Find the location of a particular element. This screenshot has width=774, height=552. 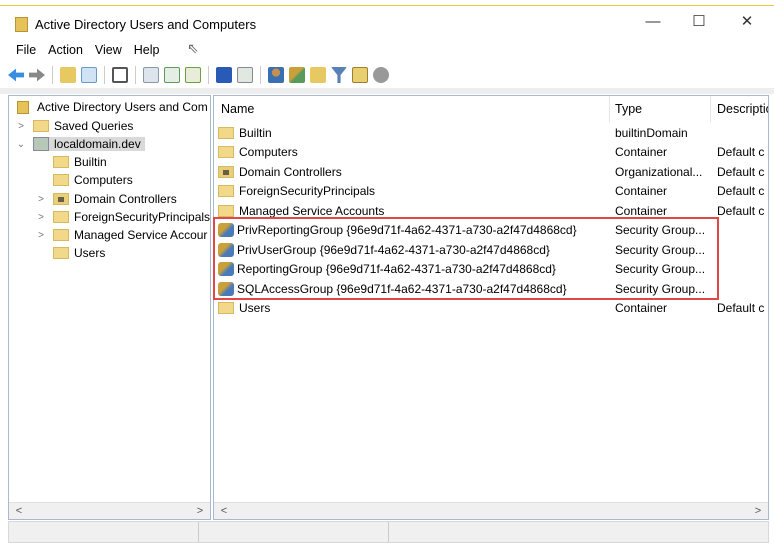

row-name: Managed Service Accounts is located at coordinates (312, 210).